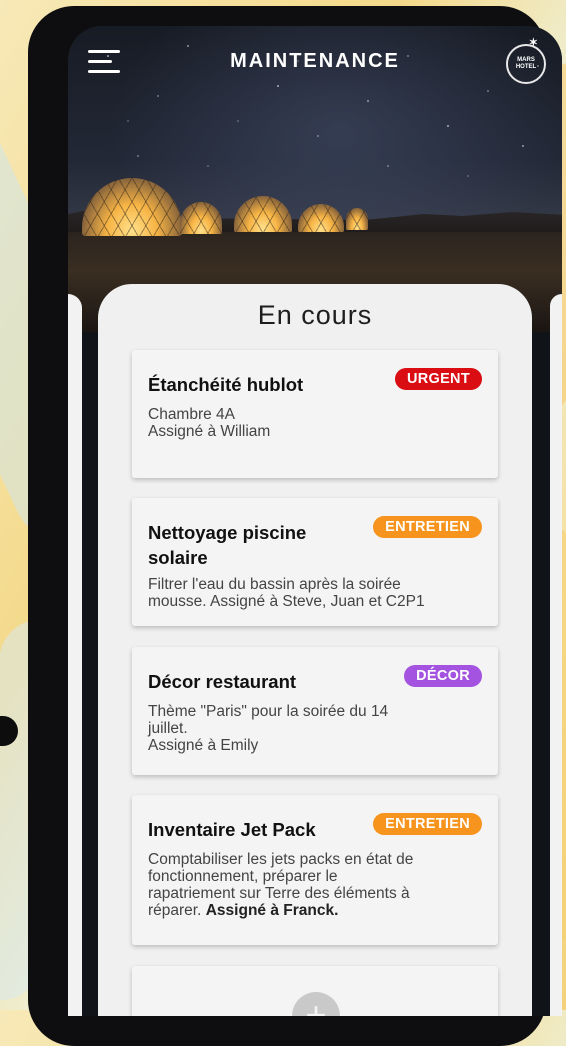 This screenshot has width=566, height=1046. I want to click on page-title: MAINTENANCE, so click(315, 61).